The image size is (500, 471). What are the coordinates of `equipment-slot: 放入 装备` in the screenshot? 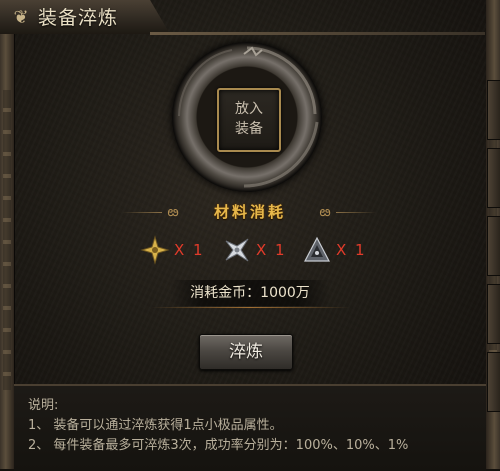 It's located at (249, 120).